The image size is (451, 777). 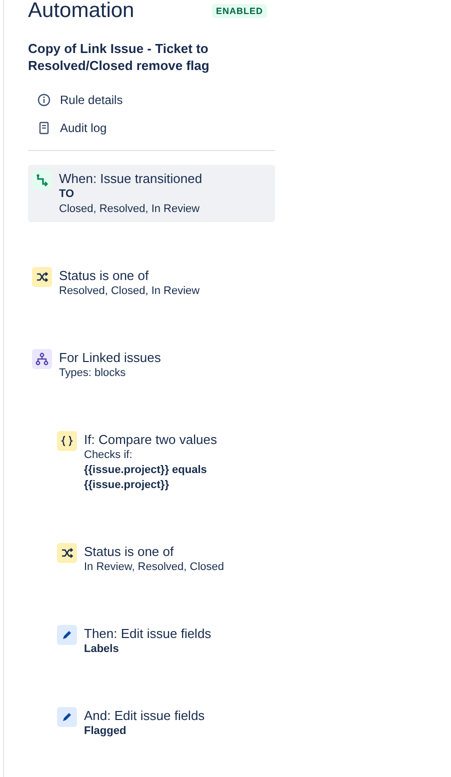 What do you see at coordinates (81, 11) in the screenshot?
I see `page-title: Automation` at bounding box center [81, 11].